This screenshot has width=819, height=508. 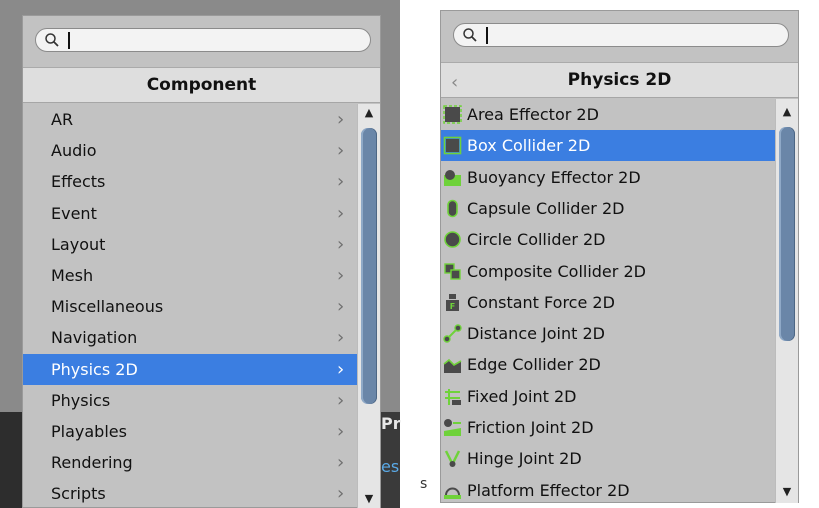 I want to click on page-title: Component, so click(x=201, y=85).